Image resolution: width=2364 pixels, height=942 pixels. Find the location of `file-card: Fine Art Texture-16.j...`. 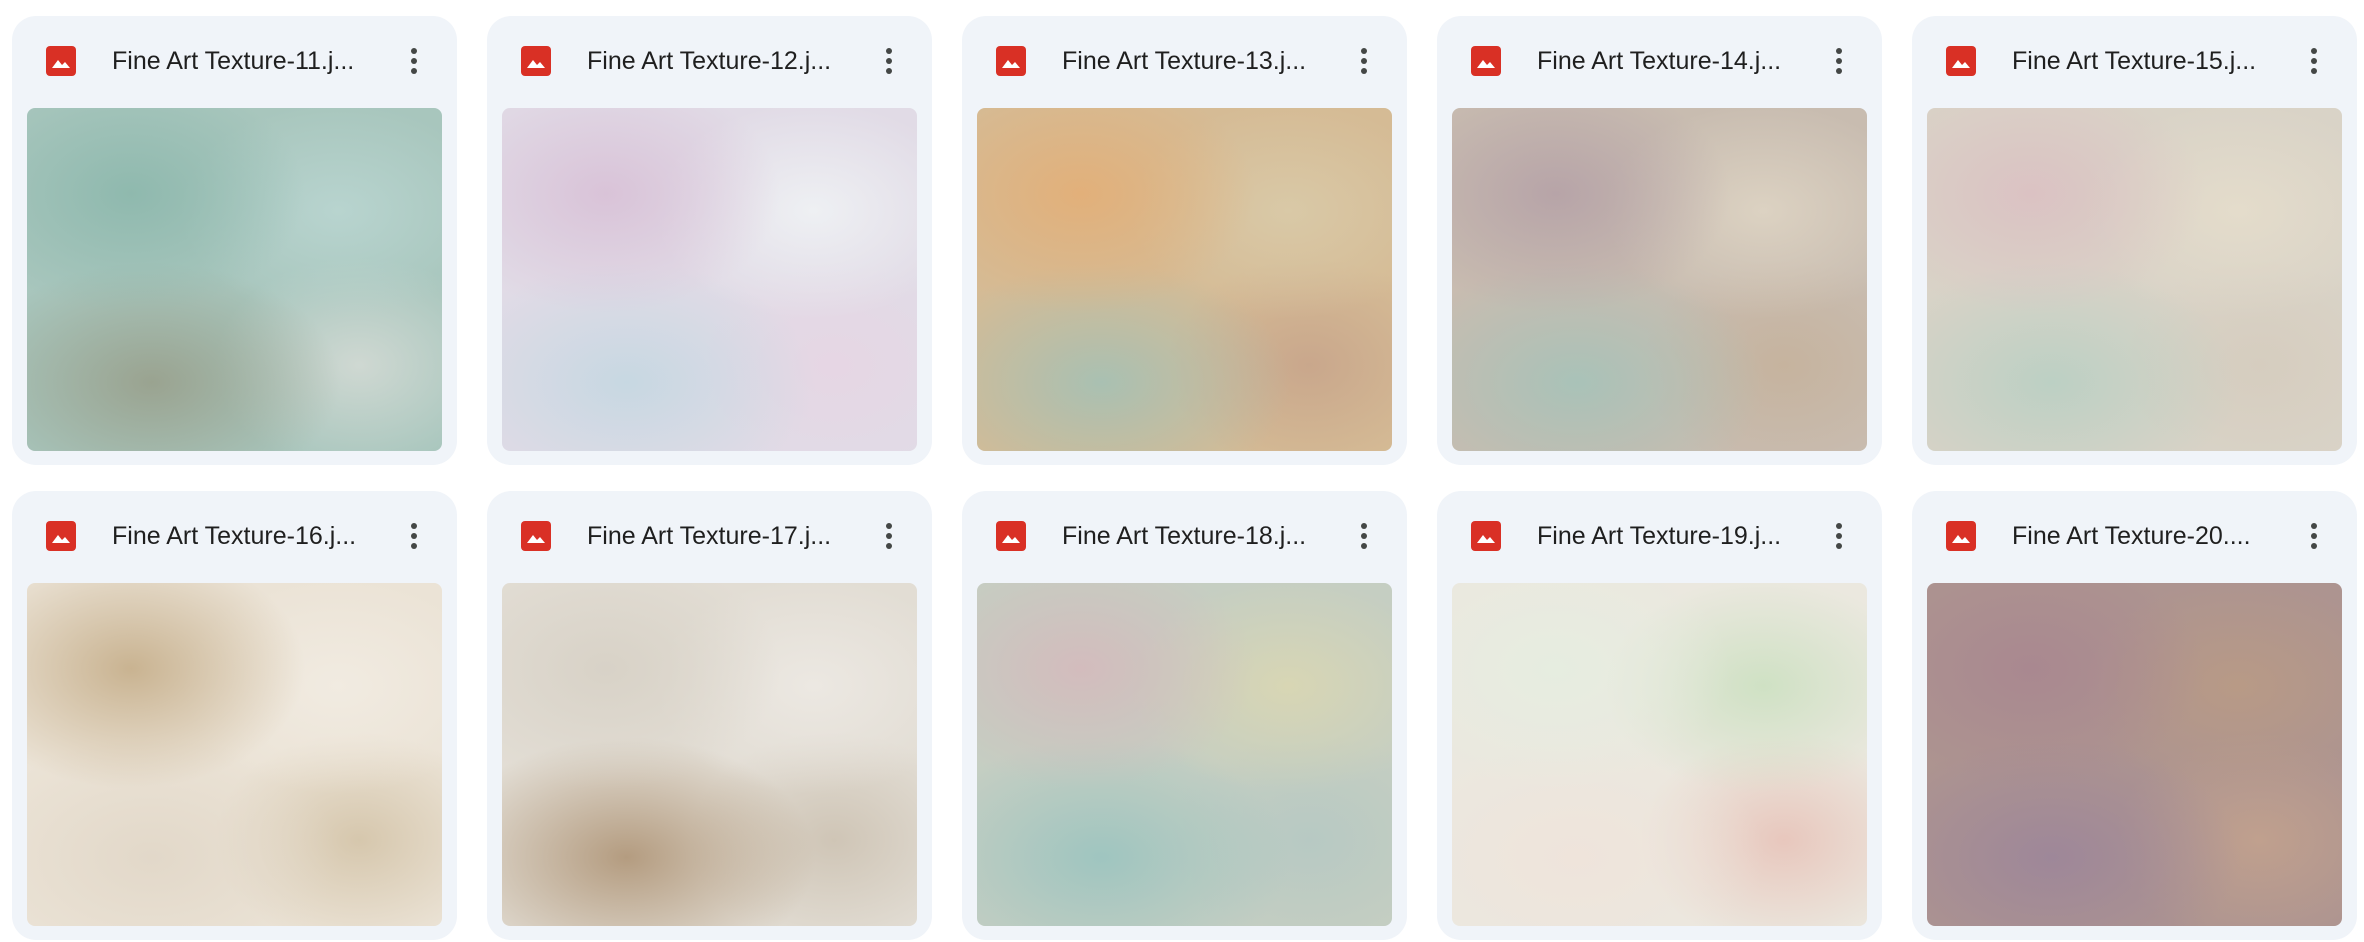

file-card: Fine Art Texture-16.j... is located at coordinates (234, 715).